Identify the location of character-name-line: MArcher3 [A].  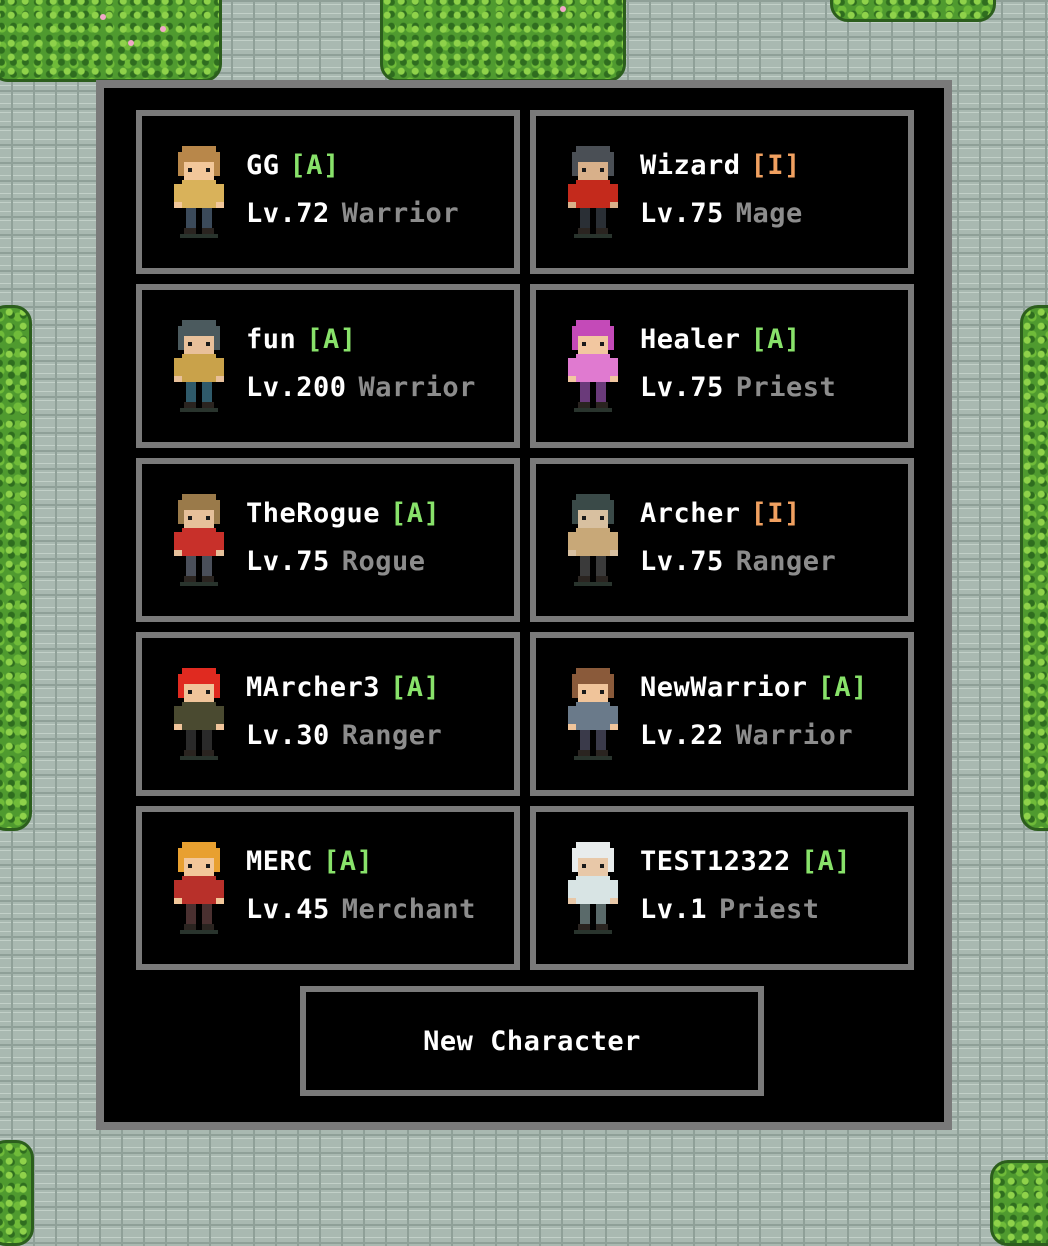
(343, 687).